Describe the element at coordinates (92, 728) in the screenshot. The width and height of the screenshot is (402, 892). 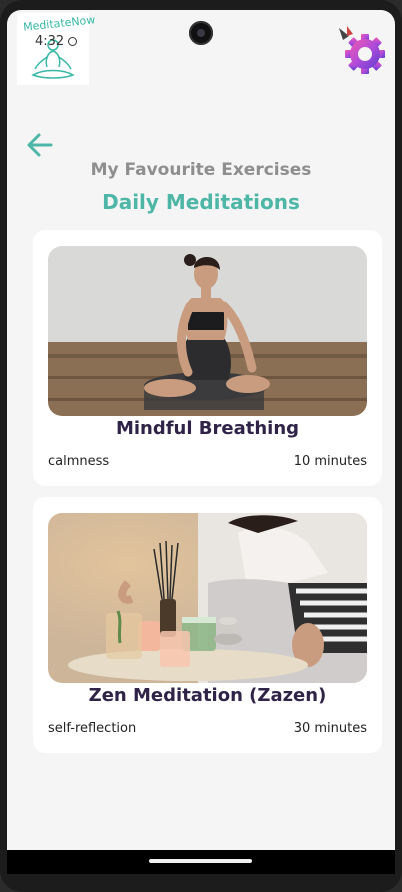
I see `exercise-tag: self-reflection` at that location.